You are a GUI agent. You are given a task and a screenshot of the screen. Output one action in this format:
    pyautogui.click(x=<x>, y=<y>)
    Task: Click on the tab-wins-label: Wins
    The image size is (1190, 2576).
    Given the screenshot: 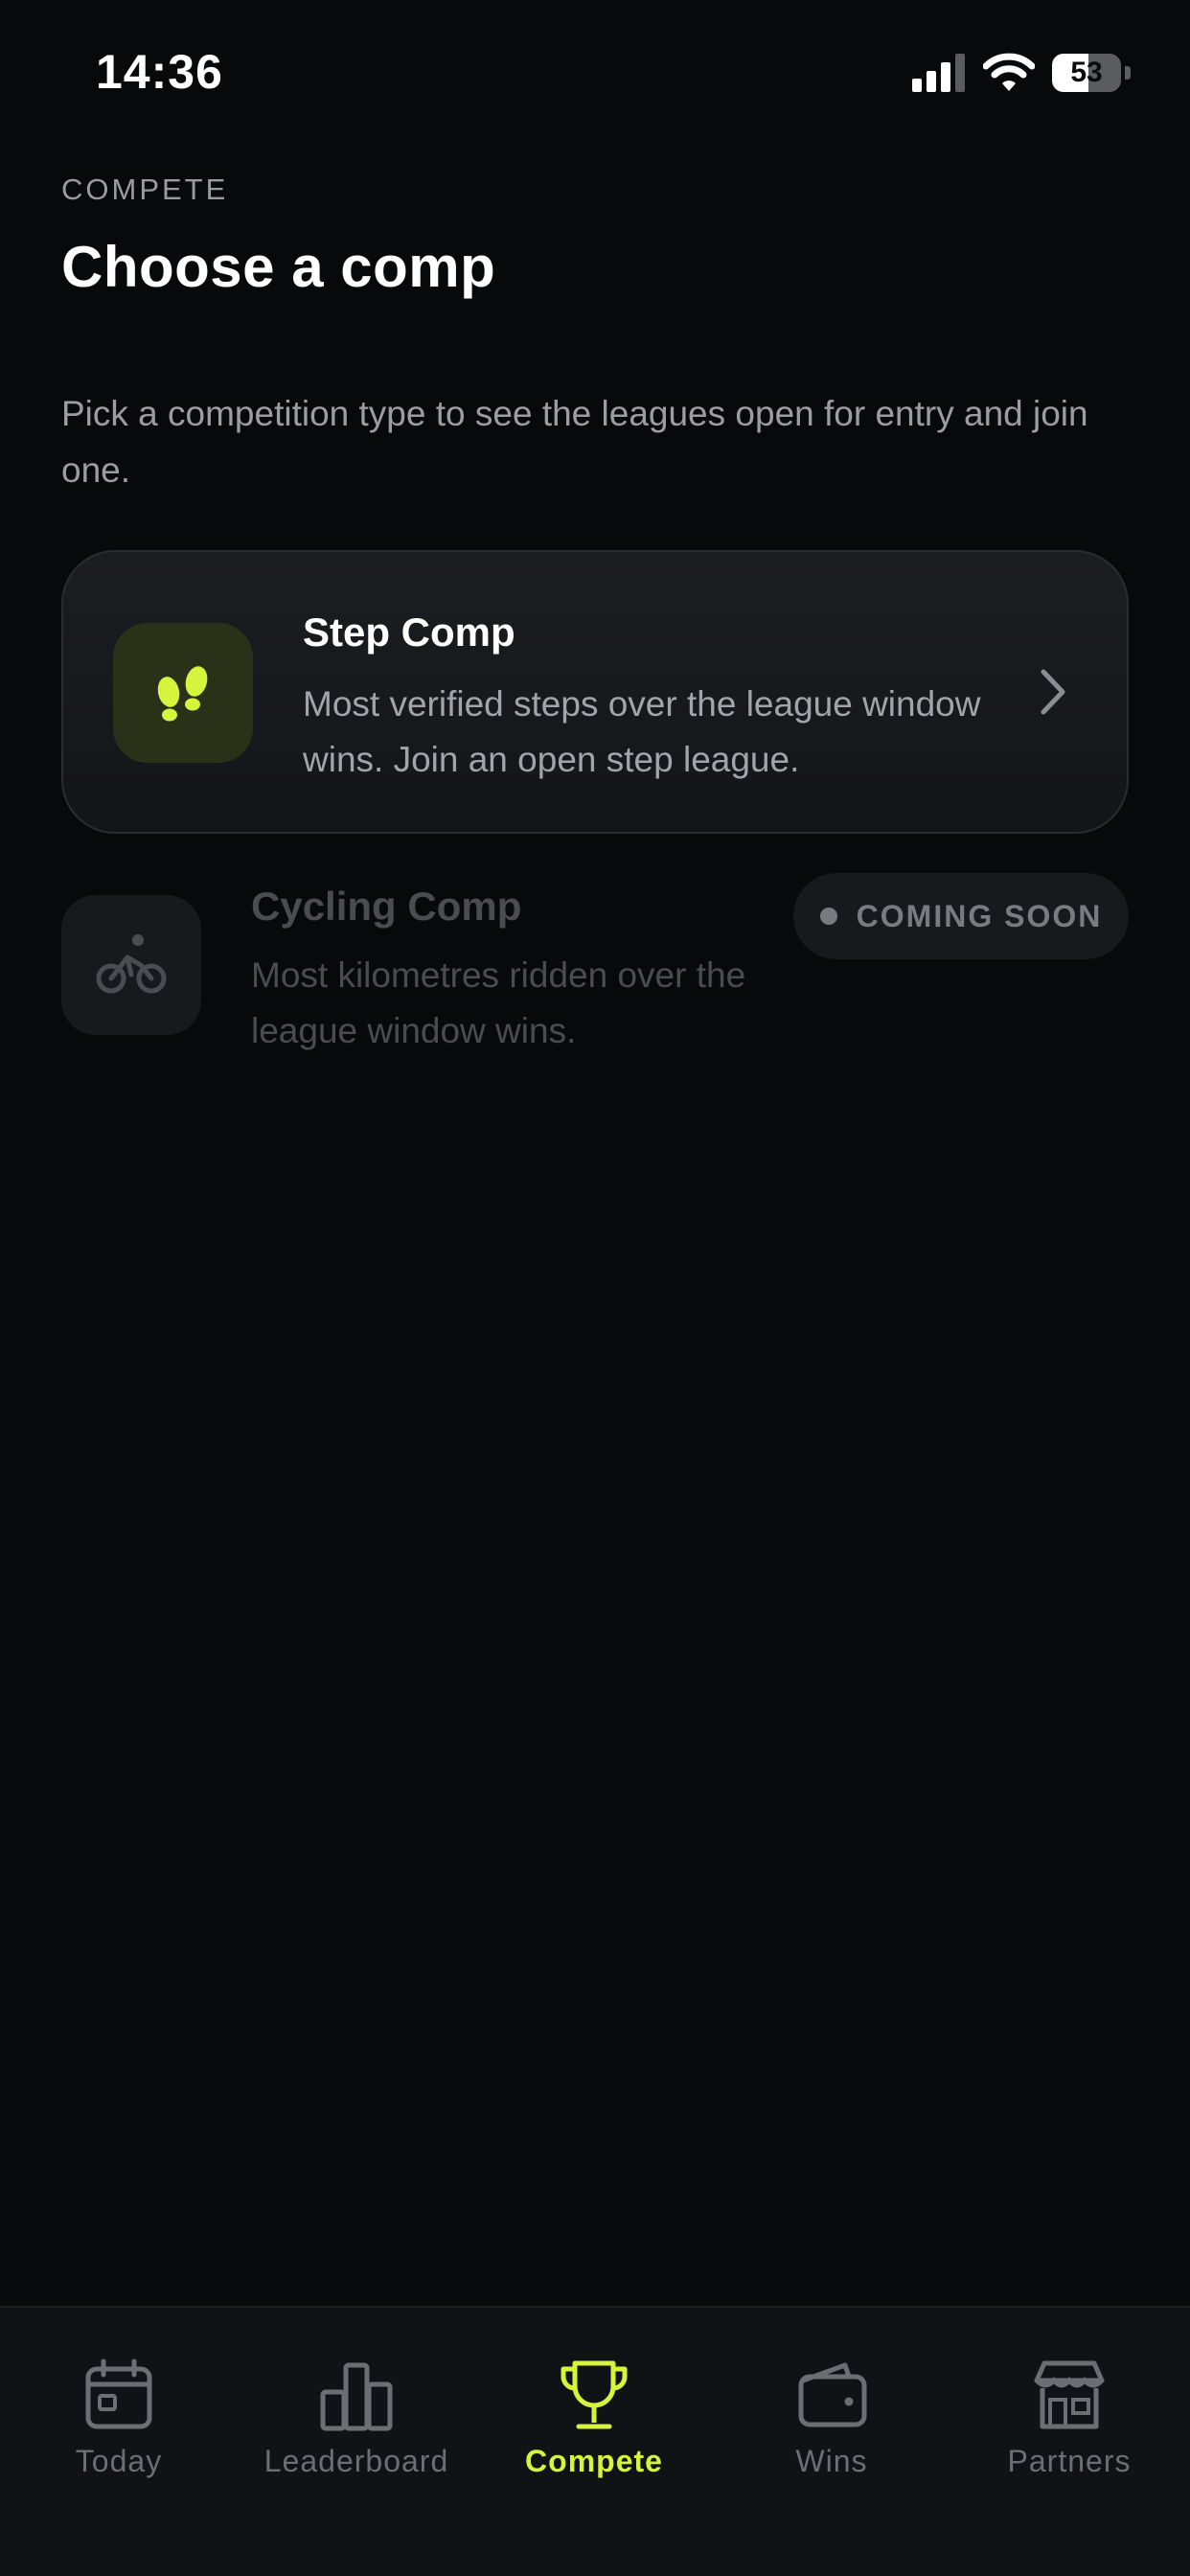 What is the action you would take?
    pyautogui.click(x=832, y=2461)
    